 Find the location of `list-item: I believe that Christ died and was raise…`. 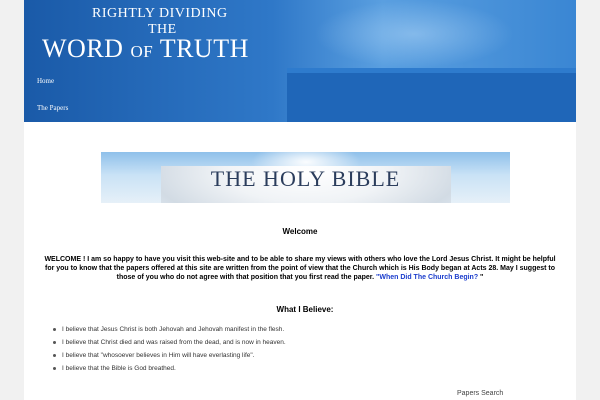

list-item: I believe that Christ died and was raise… is located at coordinates (168, 344).